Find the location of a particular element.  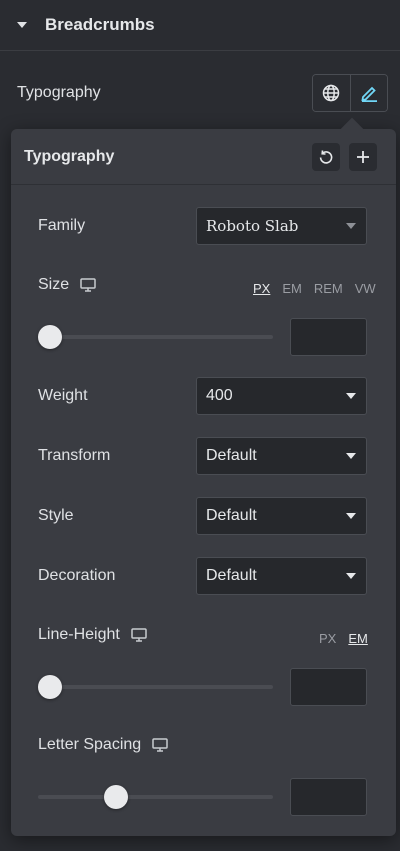

size-input is located at coordinates (328, 337).